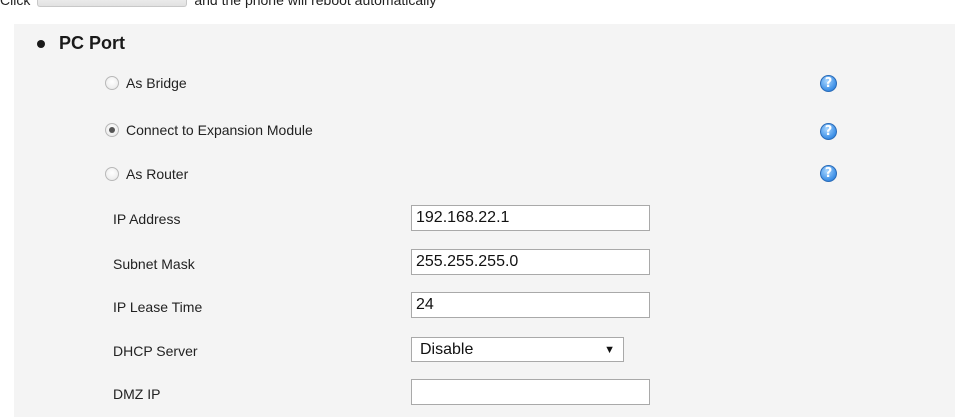  I want to click on radio-as-router: As Router, so click(146, 174).